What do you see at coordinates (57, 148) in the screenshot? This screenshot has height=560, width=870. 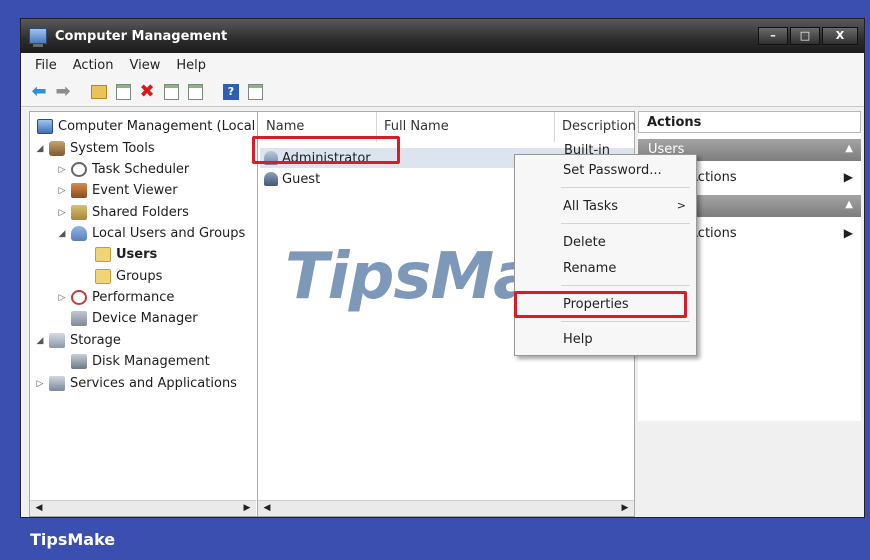 I see `tools-icon` at bounding box center [57, 148].